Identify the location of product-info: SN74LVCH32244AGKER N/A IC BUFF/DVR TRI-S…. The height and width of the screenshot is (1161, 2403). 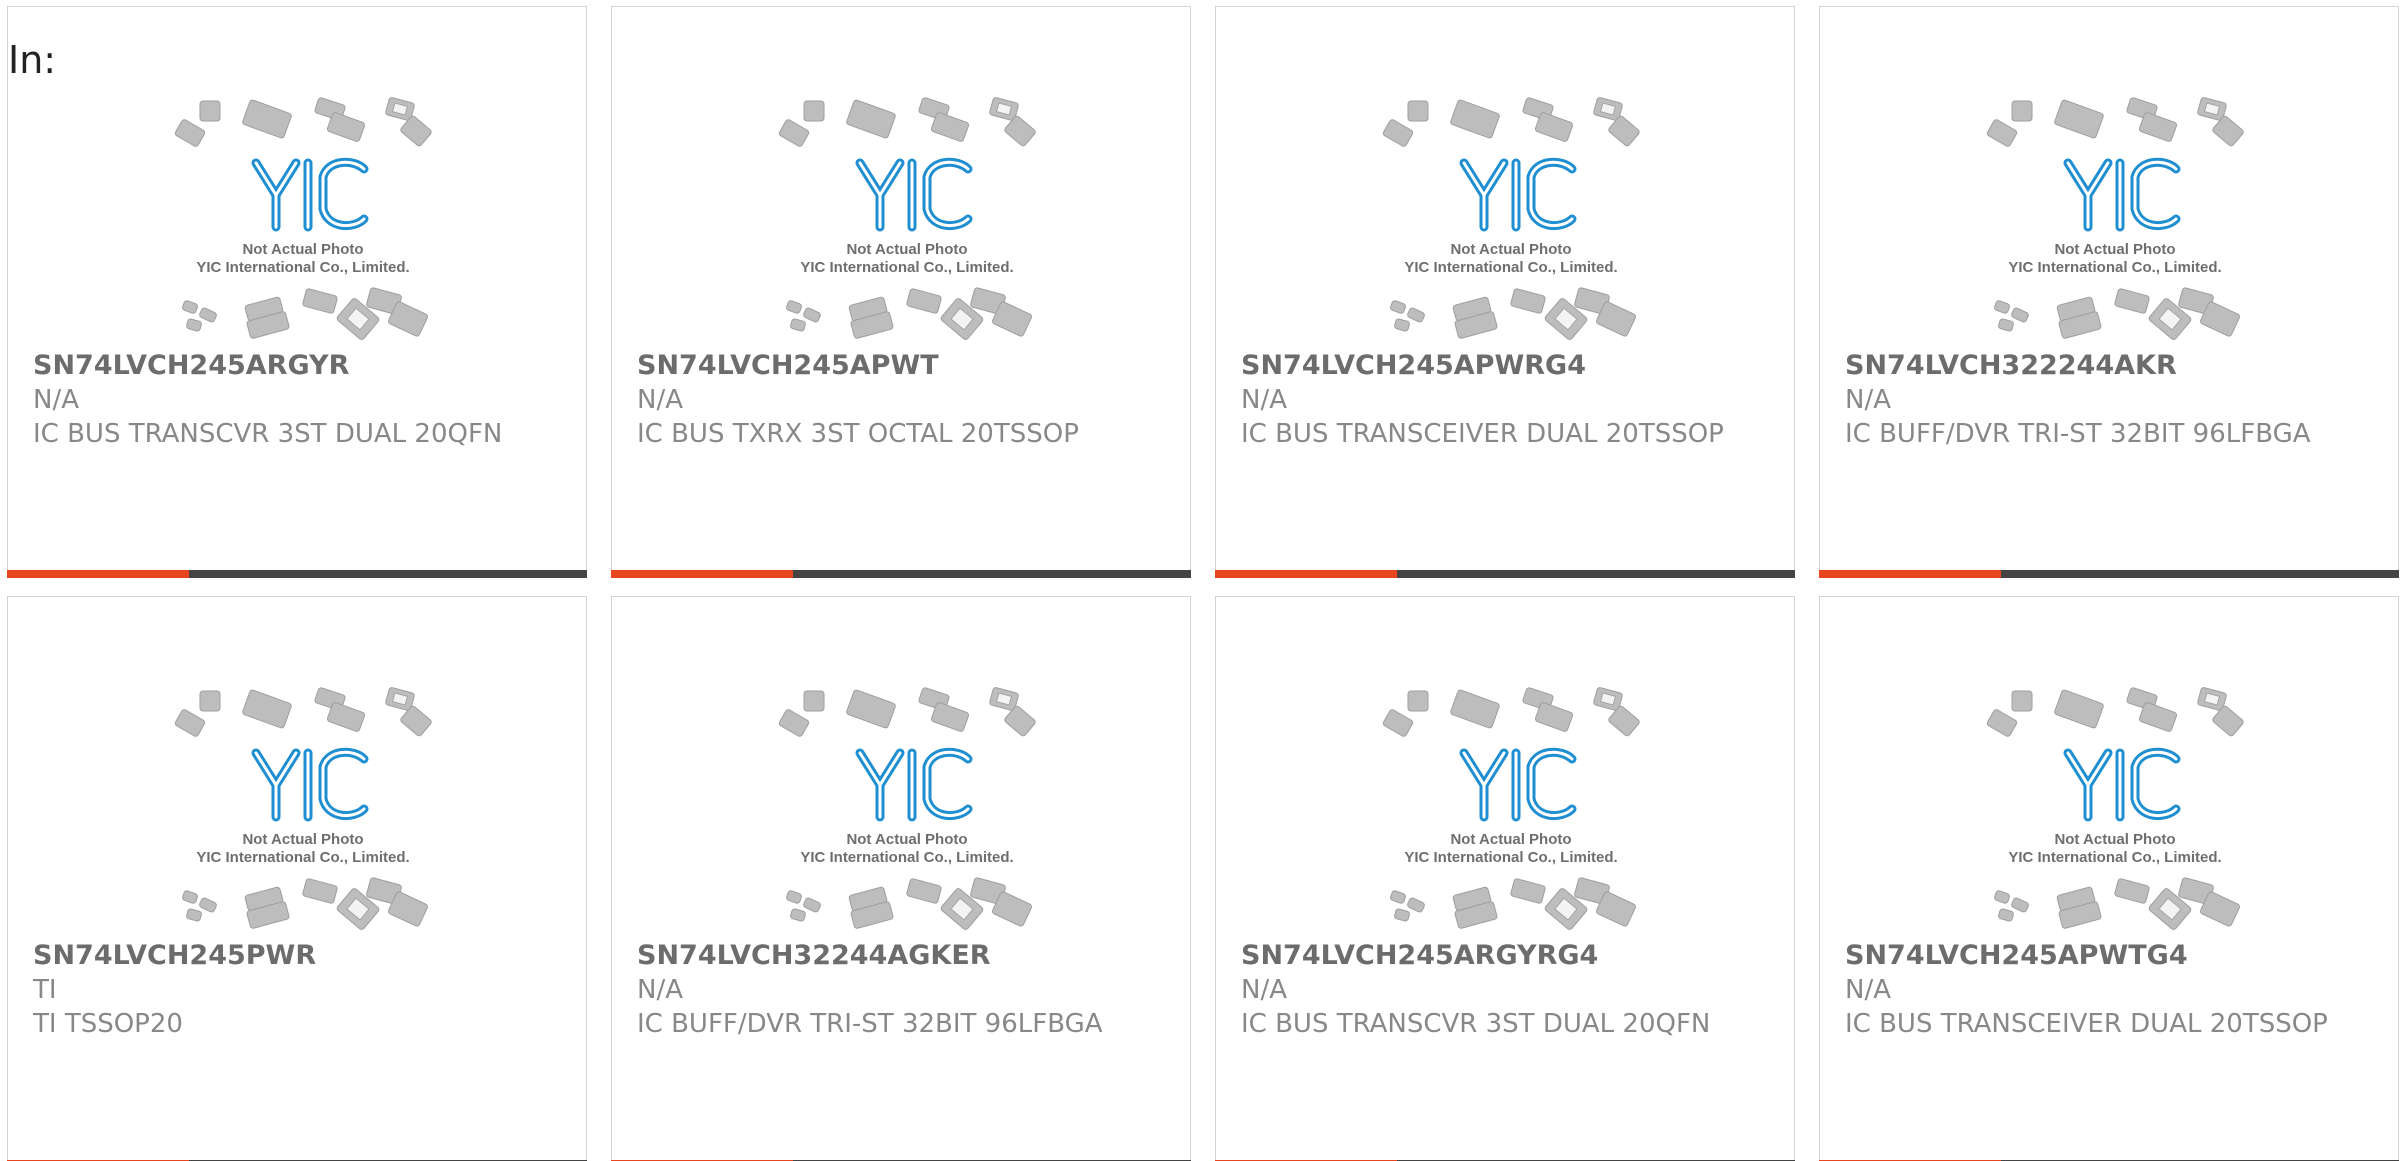
(897, 990).